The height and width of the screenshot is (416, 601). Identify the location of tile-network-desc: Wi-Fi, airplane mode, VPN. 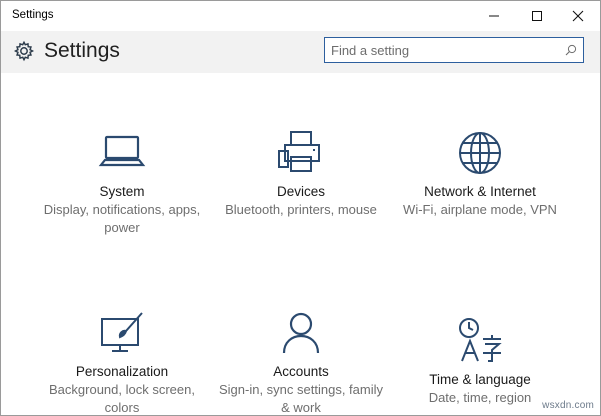
(480, 209).